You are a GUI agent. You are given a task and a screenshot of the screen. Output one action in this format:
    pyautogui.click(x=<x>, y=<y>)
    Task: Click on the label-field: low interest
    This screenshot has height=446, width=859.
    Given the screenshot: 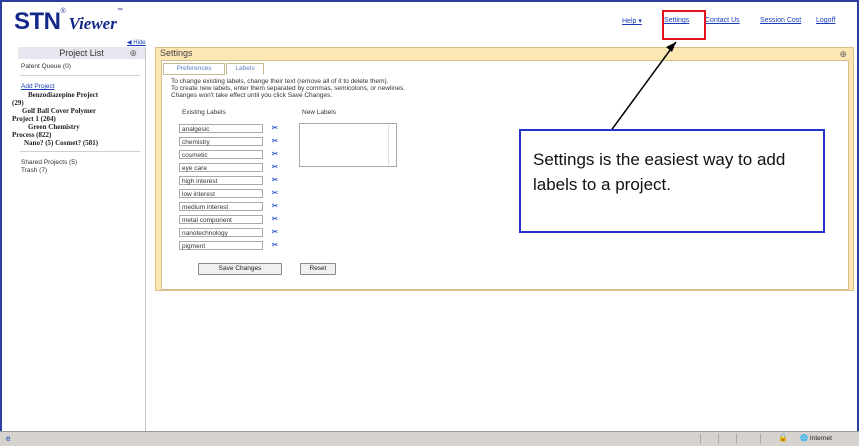 What is the action you would take?
    pyautogui.click(x=221, y=193)
    